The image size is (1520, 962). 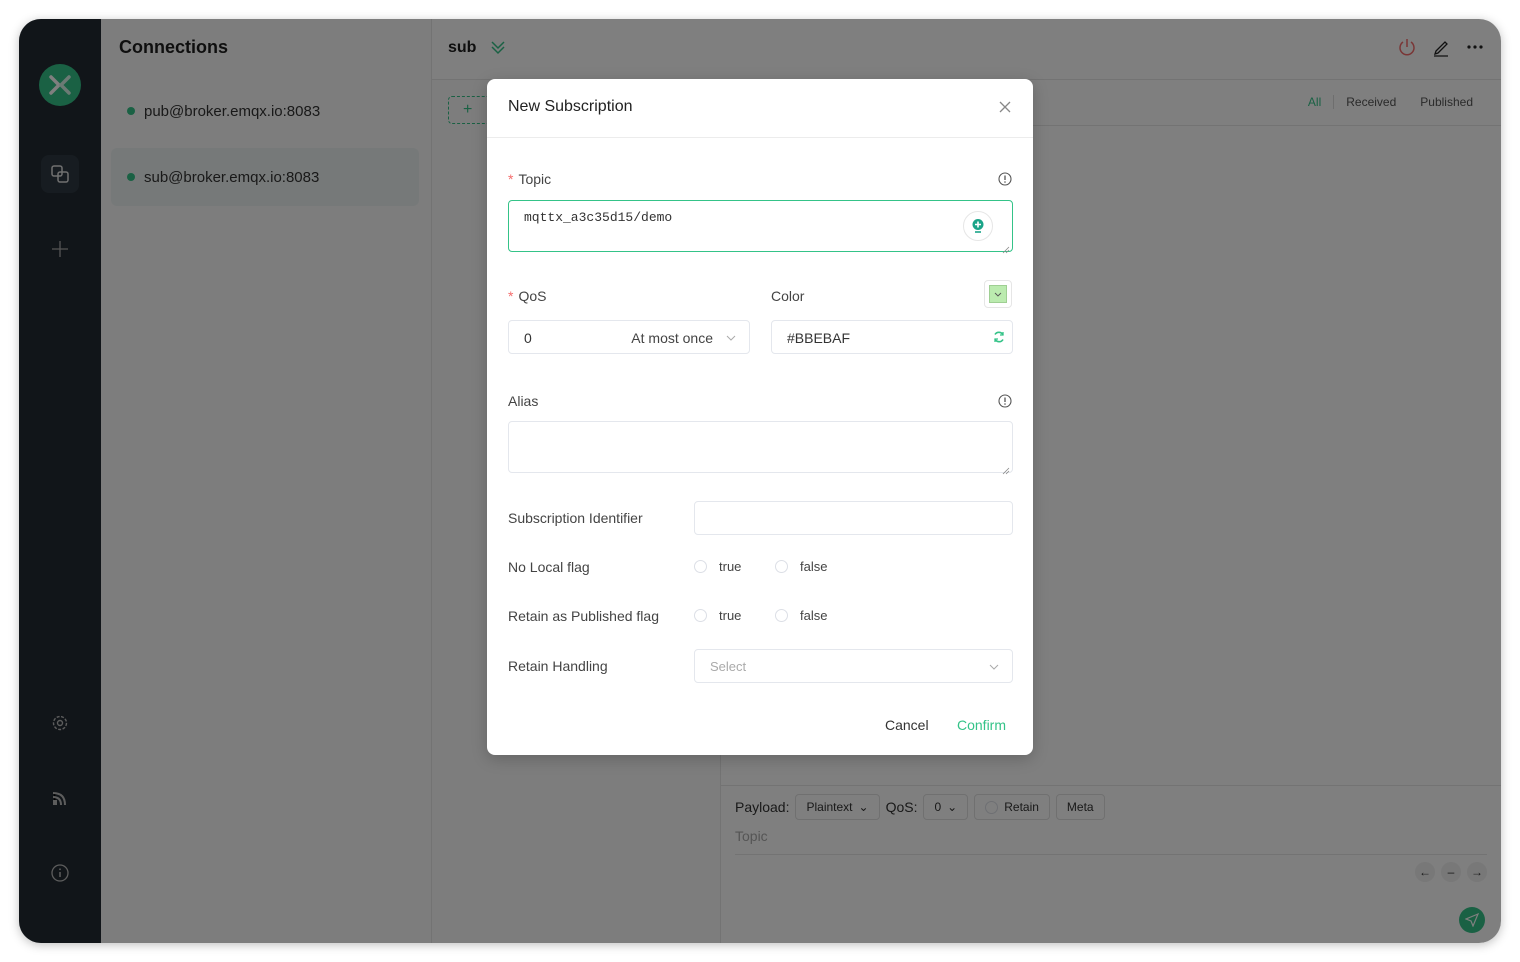 I want to click on no-local-flag-label: No Local flag, so click(x=549, y=567).